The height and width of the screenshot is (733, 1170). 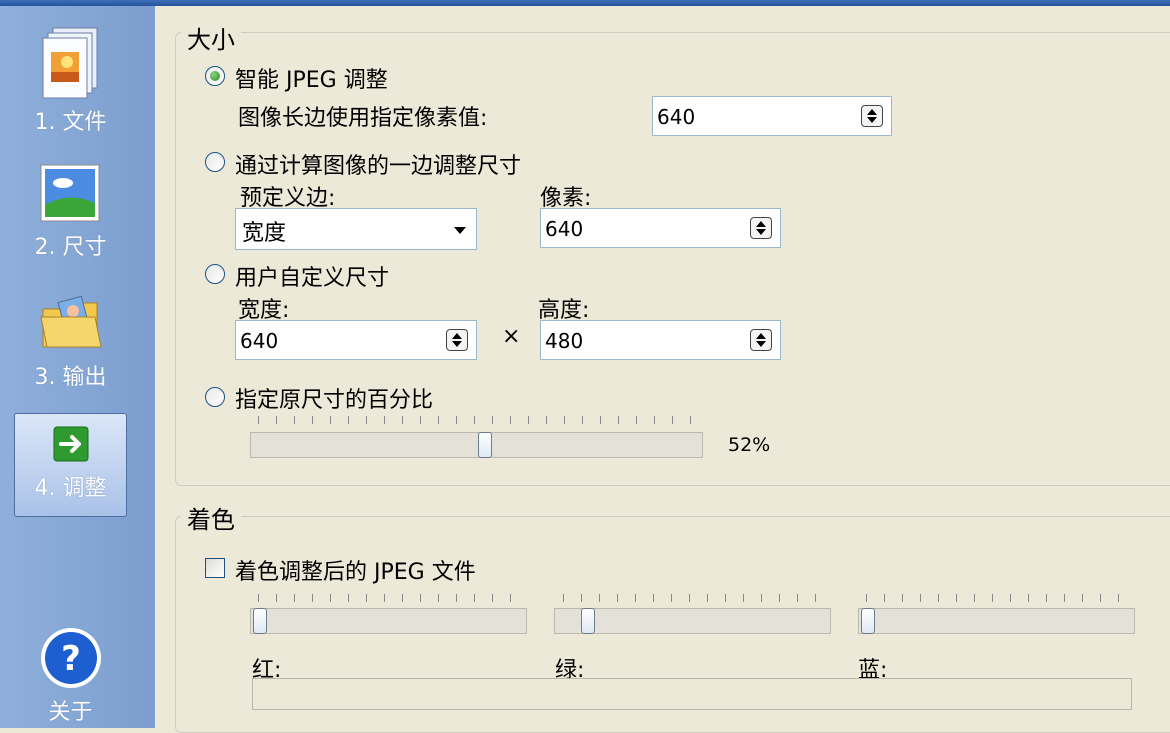 What do you see at coordinates (334, 398) in the screenshot?
I see `percent-label: 指定原尺寸的百分比` at bounding box center [334, 398].